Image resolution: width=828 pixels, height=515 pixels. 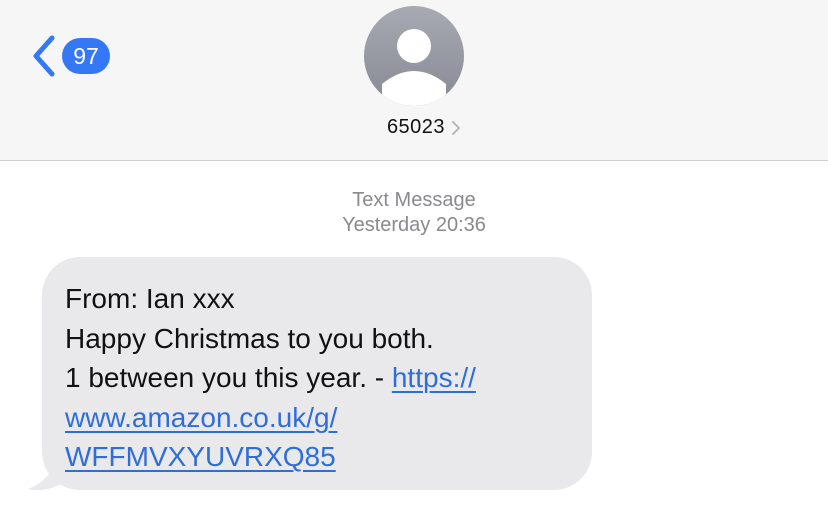 What do you see at coordinates (249, 338) in the screenshot?
I see `message-line-greeting: Happy Christmas to you both.` at bounding box center [249, 338].